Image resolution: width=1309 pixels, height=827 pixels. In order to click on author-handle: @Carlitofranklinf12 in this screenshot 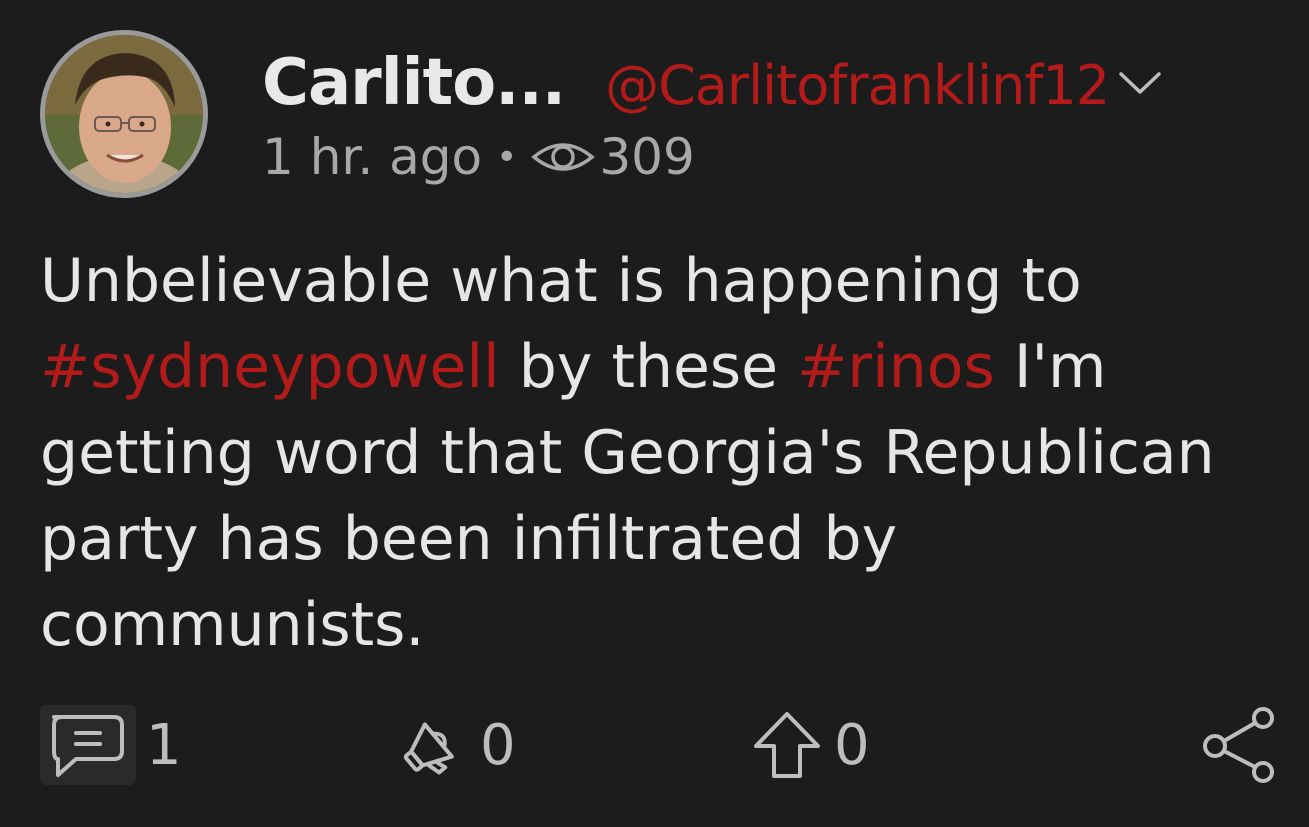, I will do `click(857, 85)`.